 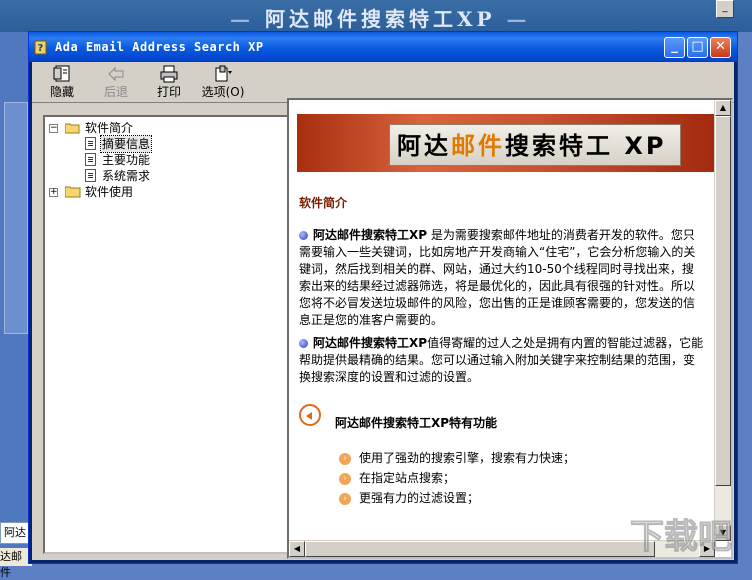 What do you see at coordinates (397, 478) in the screenshot?
I see `feature-item: › 在指定站点搜索；` at bounding box center [397, 478].